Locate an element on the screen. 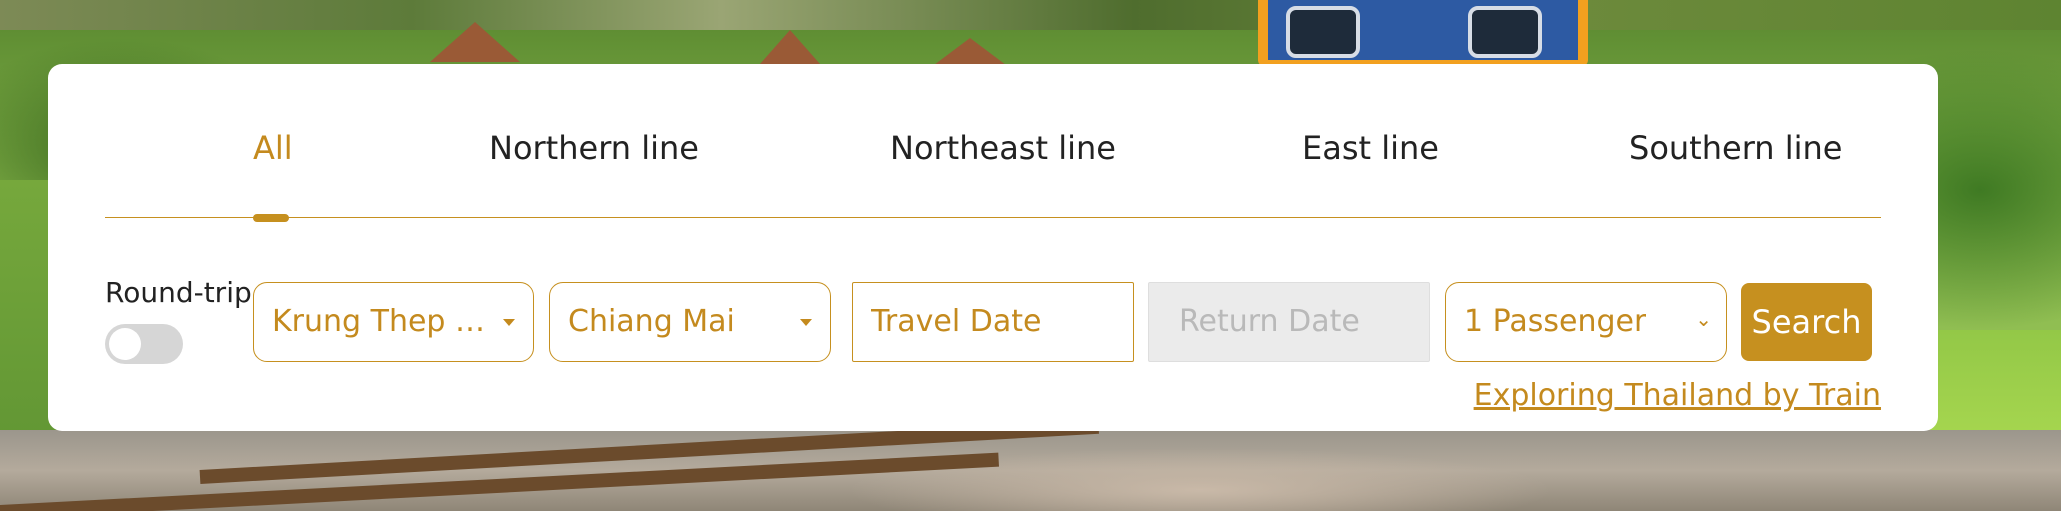  travel-date-input: Travel Date is located at coordinates (993, 322).